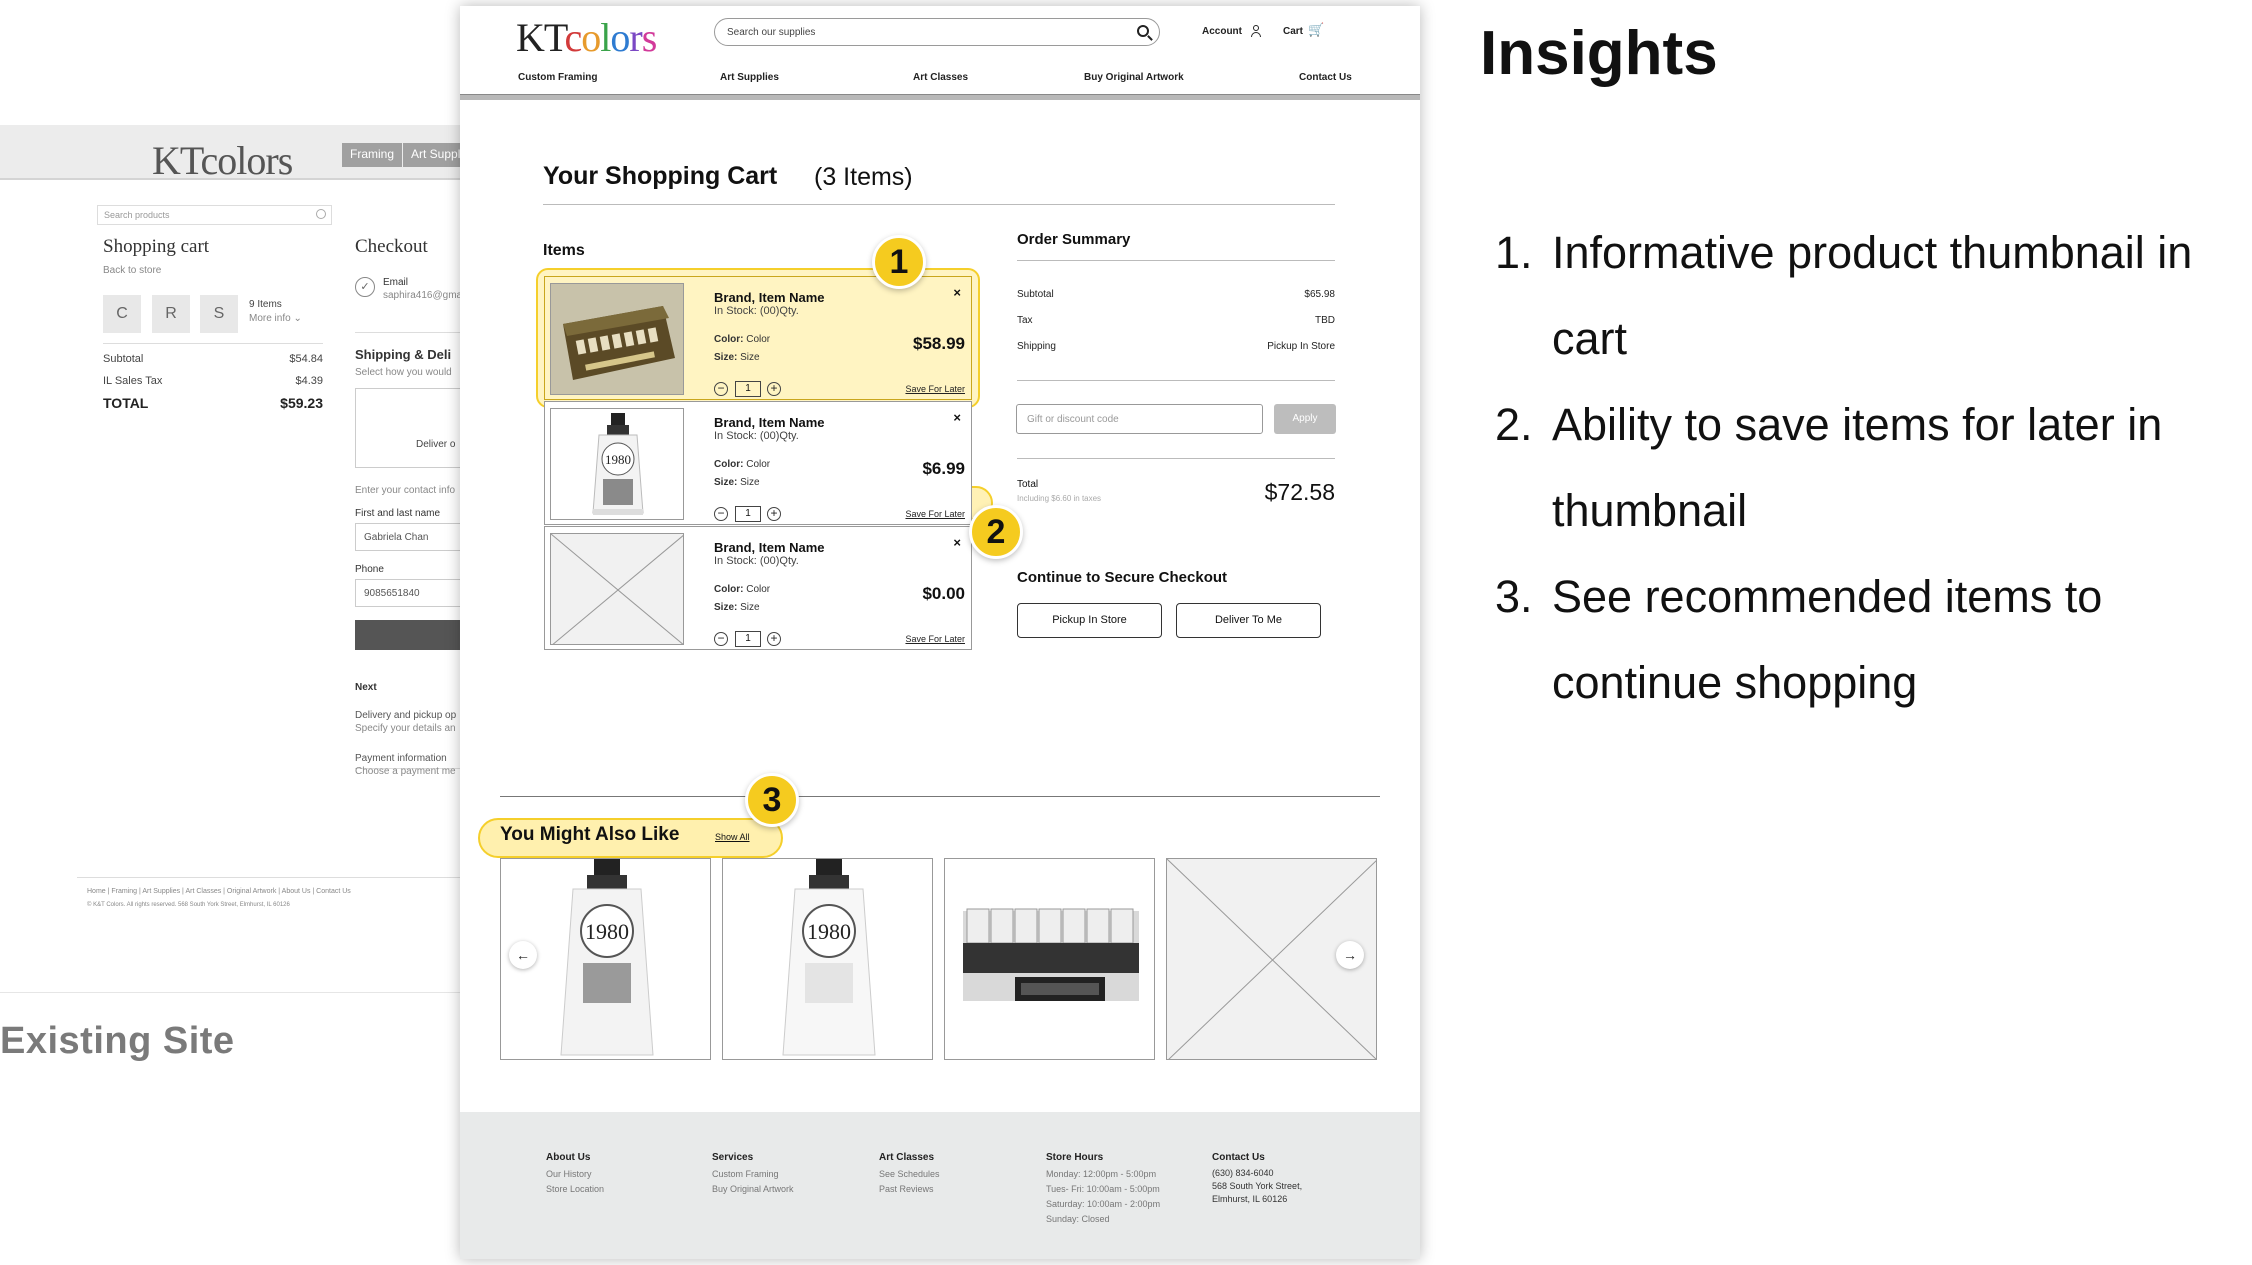  I want to click on old-next-label: Next, so click(366, 687).